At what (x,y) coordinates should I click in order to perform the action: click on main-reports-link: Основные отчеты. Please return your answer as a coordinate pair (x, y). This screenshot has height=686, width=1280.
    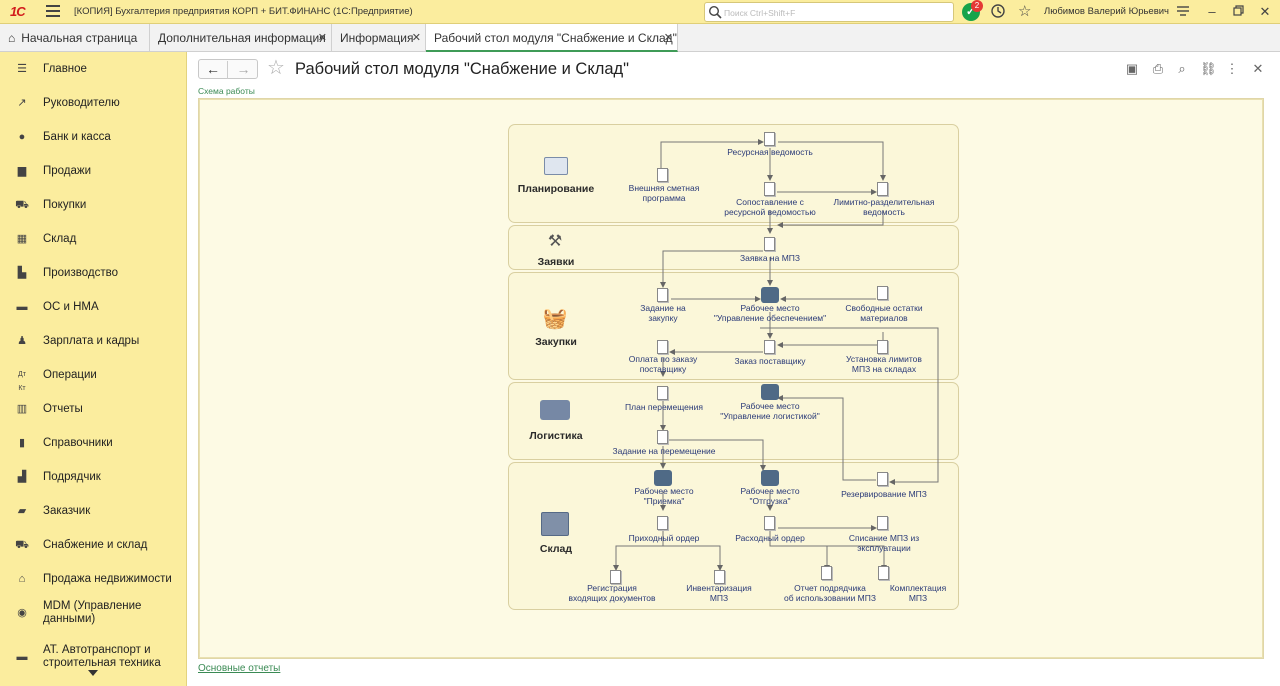
    Looking at the image, I should click on (239, 668).